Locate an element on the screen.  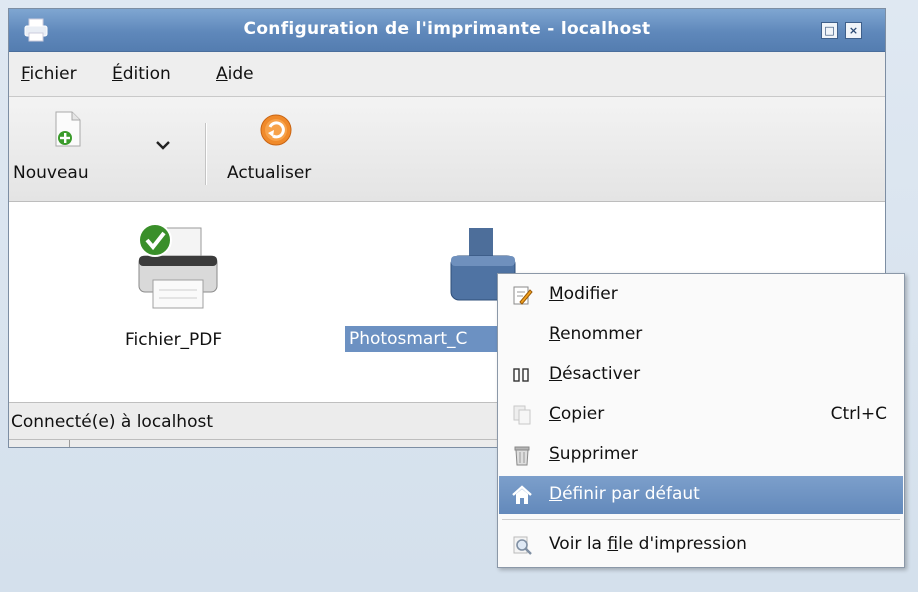
menu-item-copier: Copier Ctrl+C is located at coordinates (701, 415).